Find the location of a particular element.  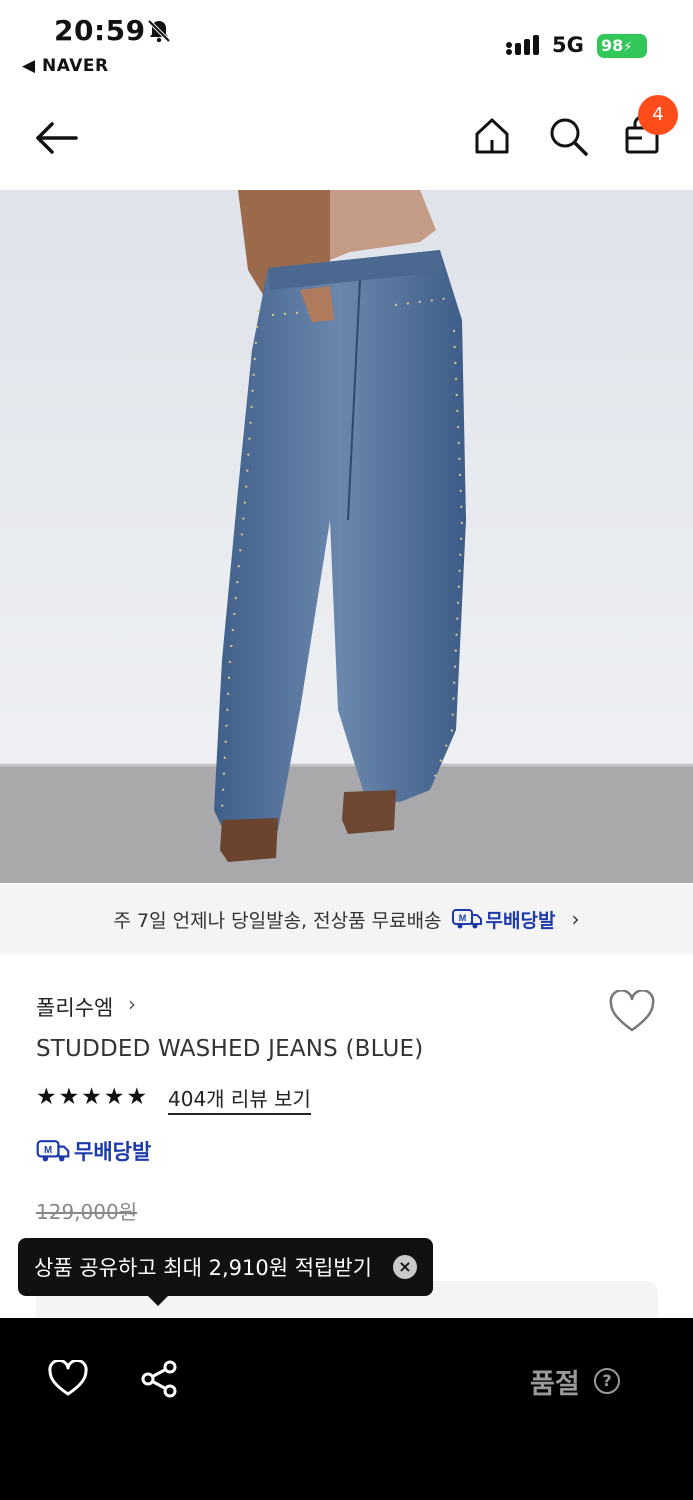

help-icon: ? is located at coordinates (607, 1381).